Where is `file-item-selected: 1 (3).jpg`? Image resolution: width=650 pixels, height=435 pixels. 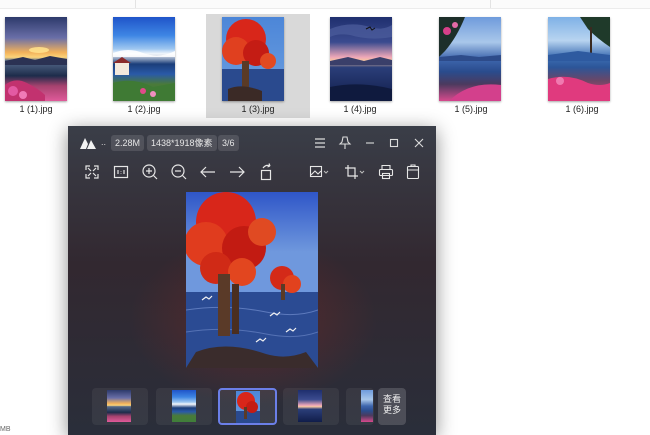 file-item-selected: 1 (3).jpg is located at coordinates (258, 66).